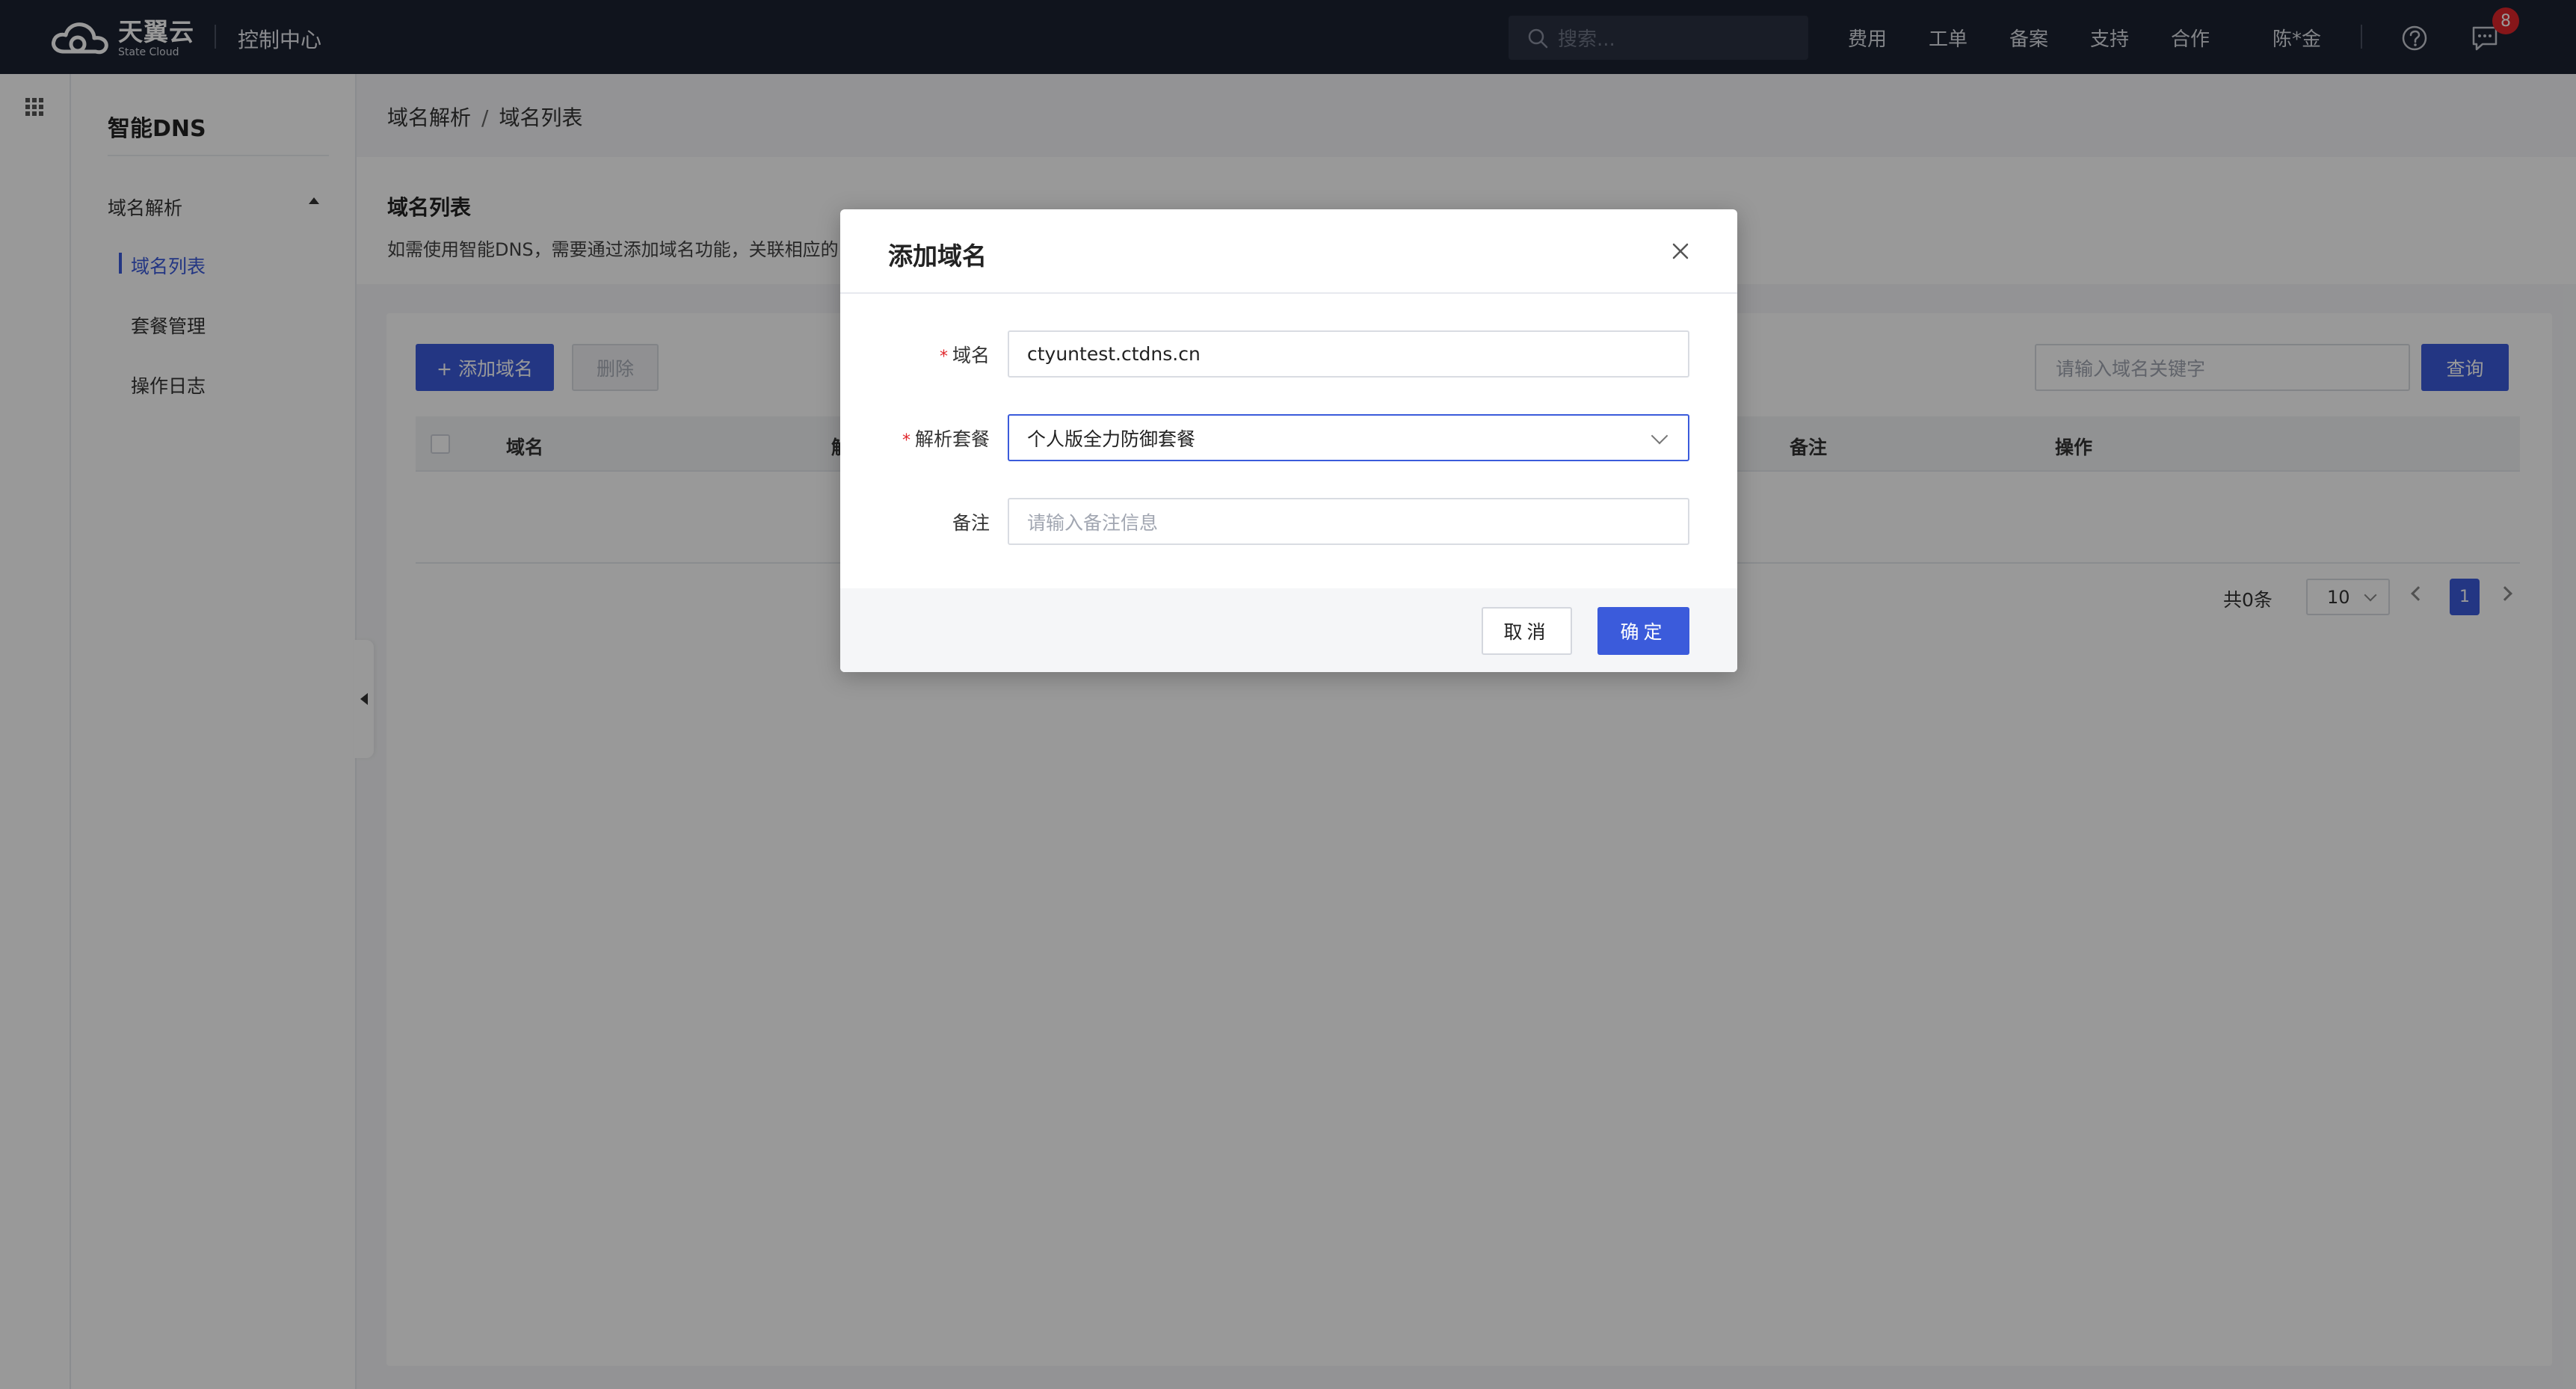  I want to click on confirm-button: 确定, so click(1643, 631).